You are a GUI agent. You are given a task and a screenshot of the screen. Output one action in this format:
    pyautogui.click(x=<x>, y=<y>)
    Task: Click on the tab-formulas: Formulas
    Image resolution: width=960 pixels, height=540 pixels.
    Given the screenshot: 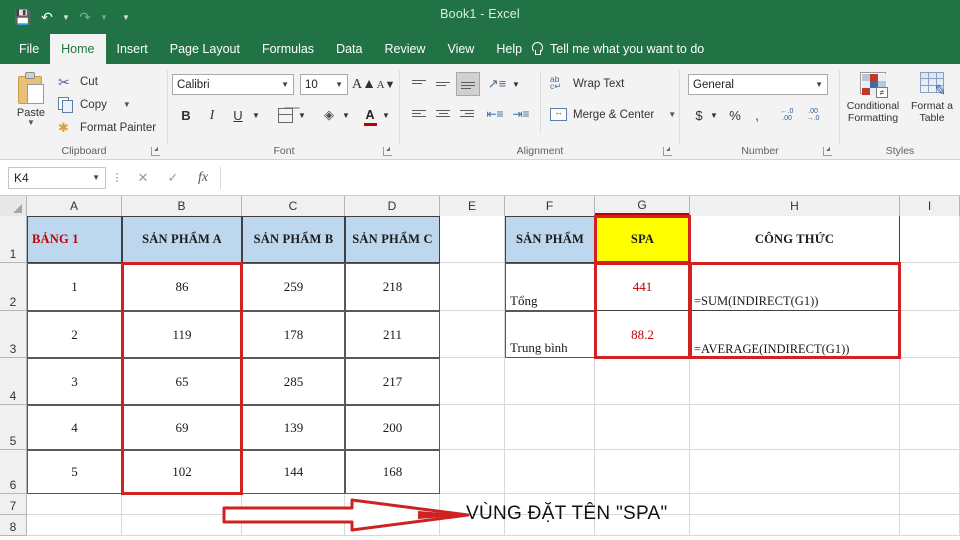 What is the action you would take?
    pyautogui.click(x=288, y=49)
    